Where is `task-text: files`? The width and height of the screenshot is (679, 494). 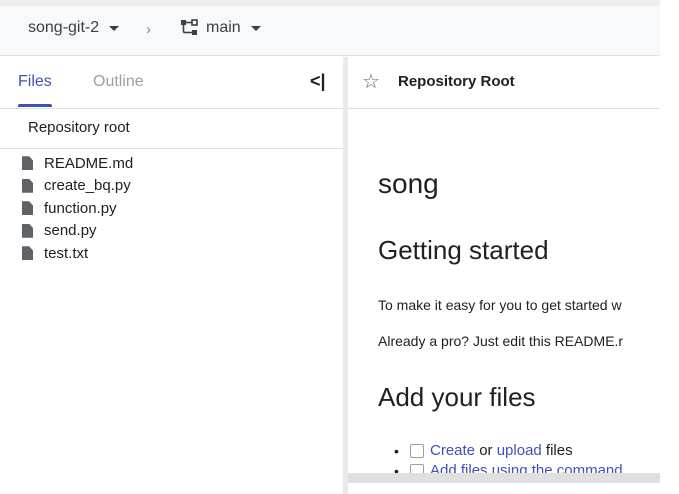
task-text: files is located at coordinates (557, 450).